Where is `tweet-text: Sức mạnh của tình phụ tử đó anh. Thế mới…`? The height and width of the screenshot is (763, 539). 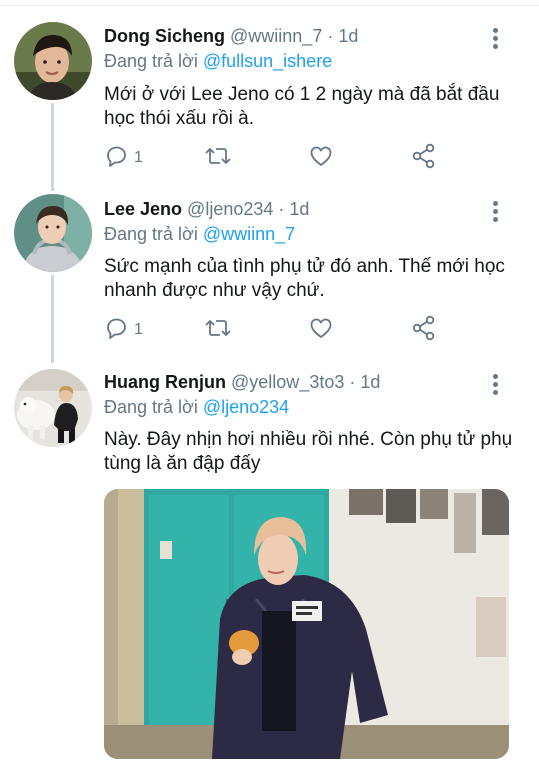
tweet-text: Sức mạnh của tình phụ tử đó anh. Thế mới… is located at coordinates (304, 278).